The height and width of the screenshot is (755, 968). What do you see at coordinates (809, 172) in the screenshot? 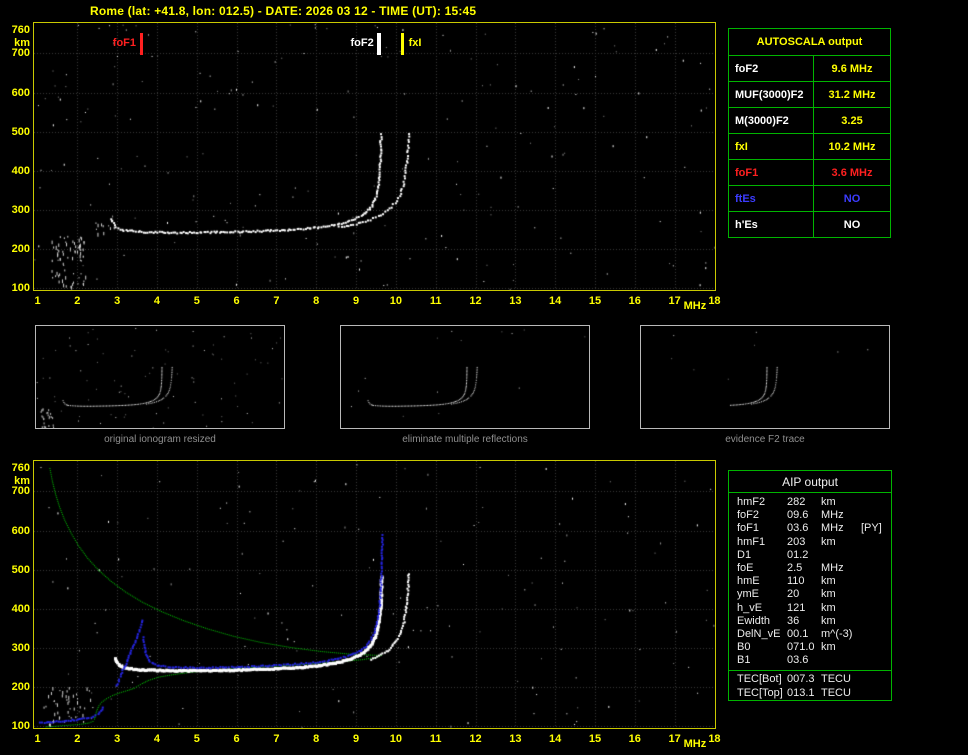
I see `autoscala-row: foF1 3.6 MHz` at bounding box center [809, 172].